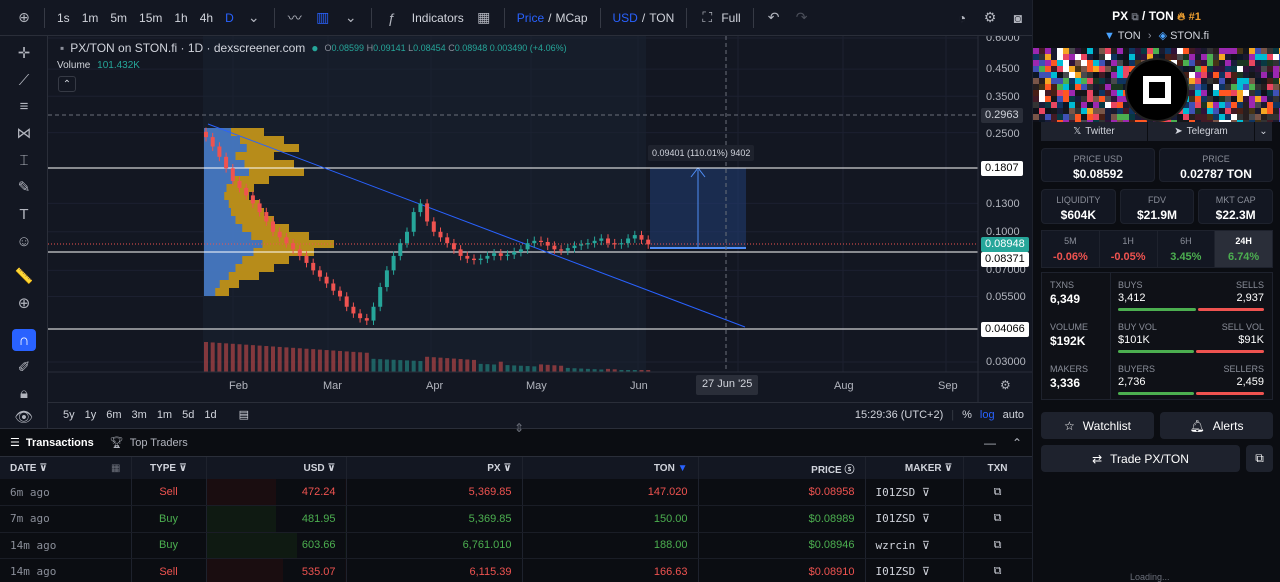  I want to click on crosshair-icon: ✛, so click(24, 53).